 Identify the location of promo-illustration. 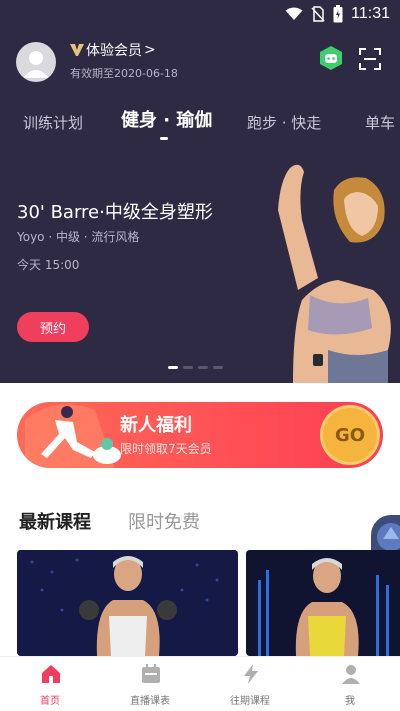
(73, 436).